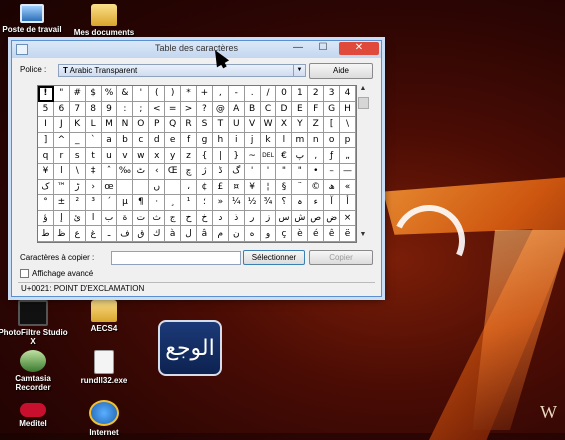 Image resolution: width=565 pixels, height=440 pixels. What do you see at coordinates (141, 109) in the screenshot?
I see `character-cell: ;` at bounding box center [141, 109].